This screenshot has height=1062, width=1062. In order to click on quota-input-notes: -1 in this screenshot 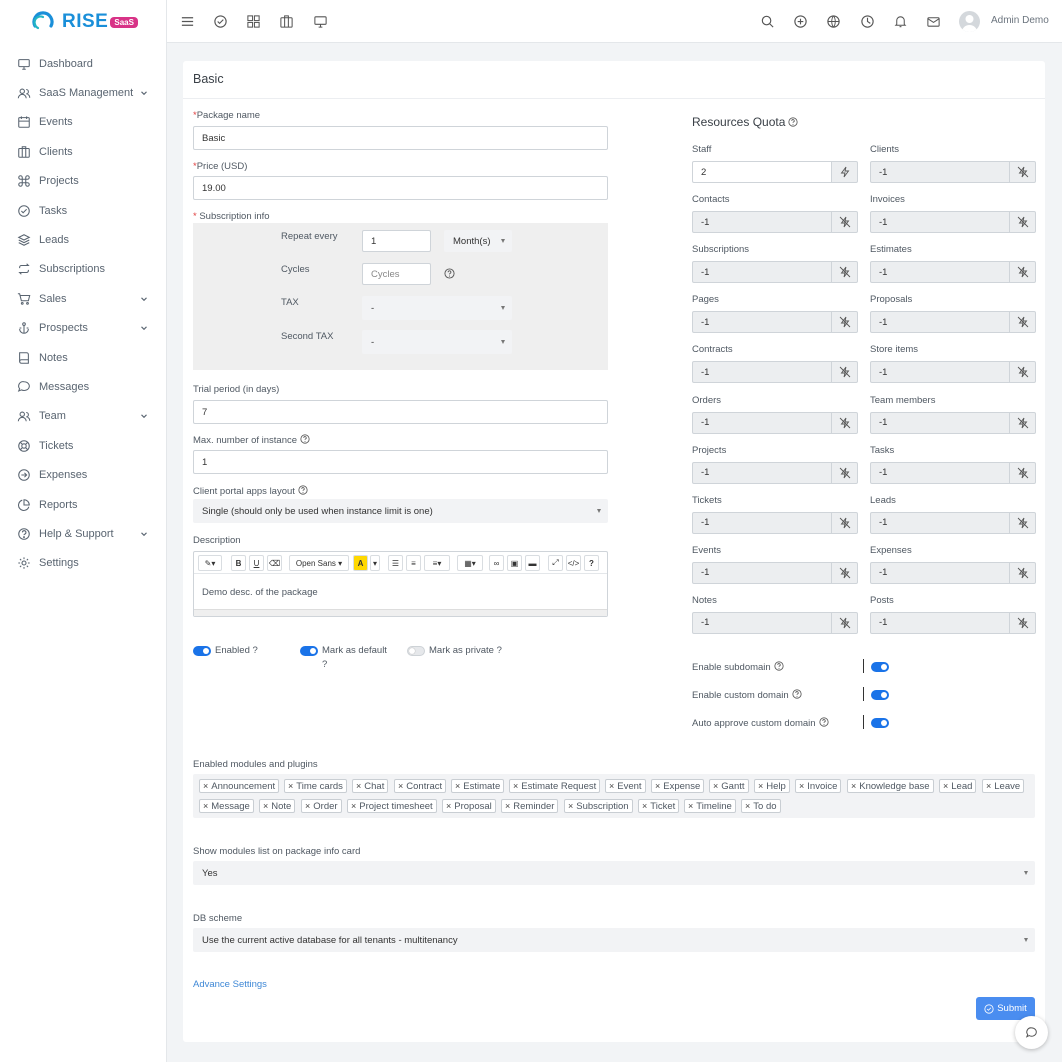, I will do `click(762, 622)`.